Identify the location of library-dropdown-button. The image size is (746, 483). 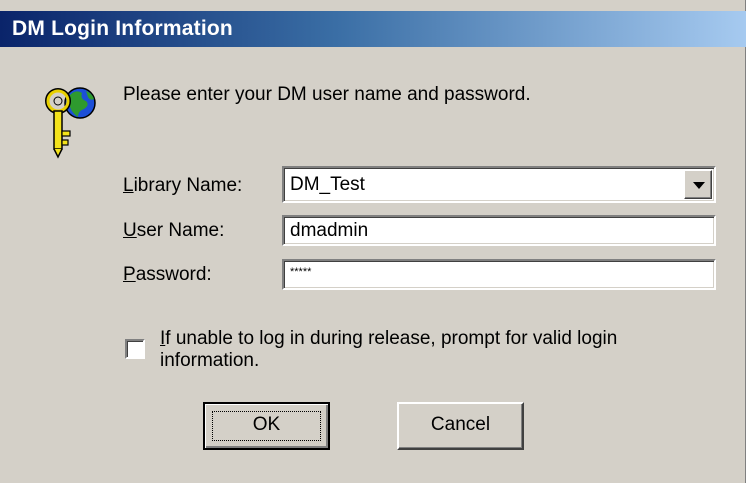
(698, 184).